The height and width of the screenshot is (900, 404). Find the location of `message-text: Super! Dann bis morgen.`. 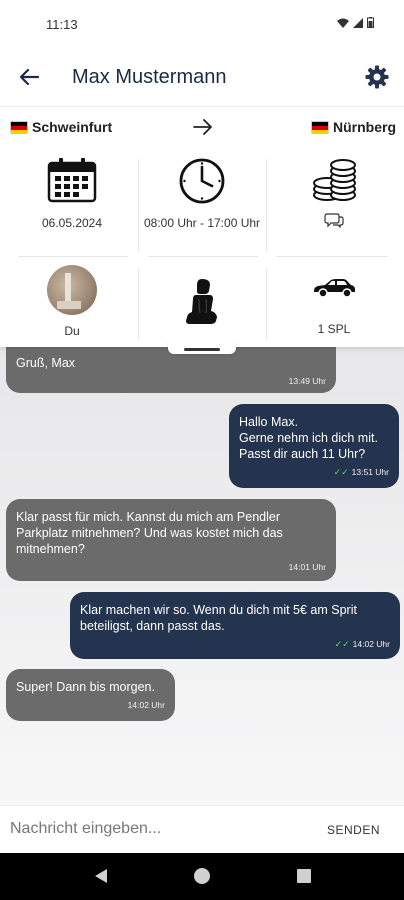

message-text: Super! Dann bis morgen. is located at coordinates (85, 687).